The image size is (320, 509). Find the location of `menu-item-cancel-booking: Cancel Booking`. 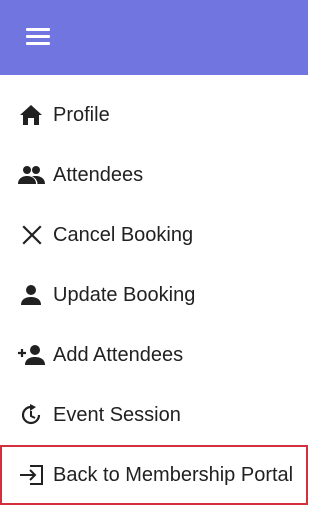

menu-item-cancel-booking: Cancel Booking is located at coordinates (154, 235).